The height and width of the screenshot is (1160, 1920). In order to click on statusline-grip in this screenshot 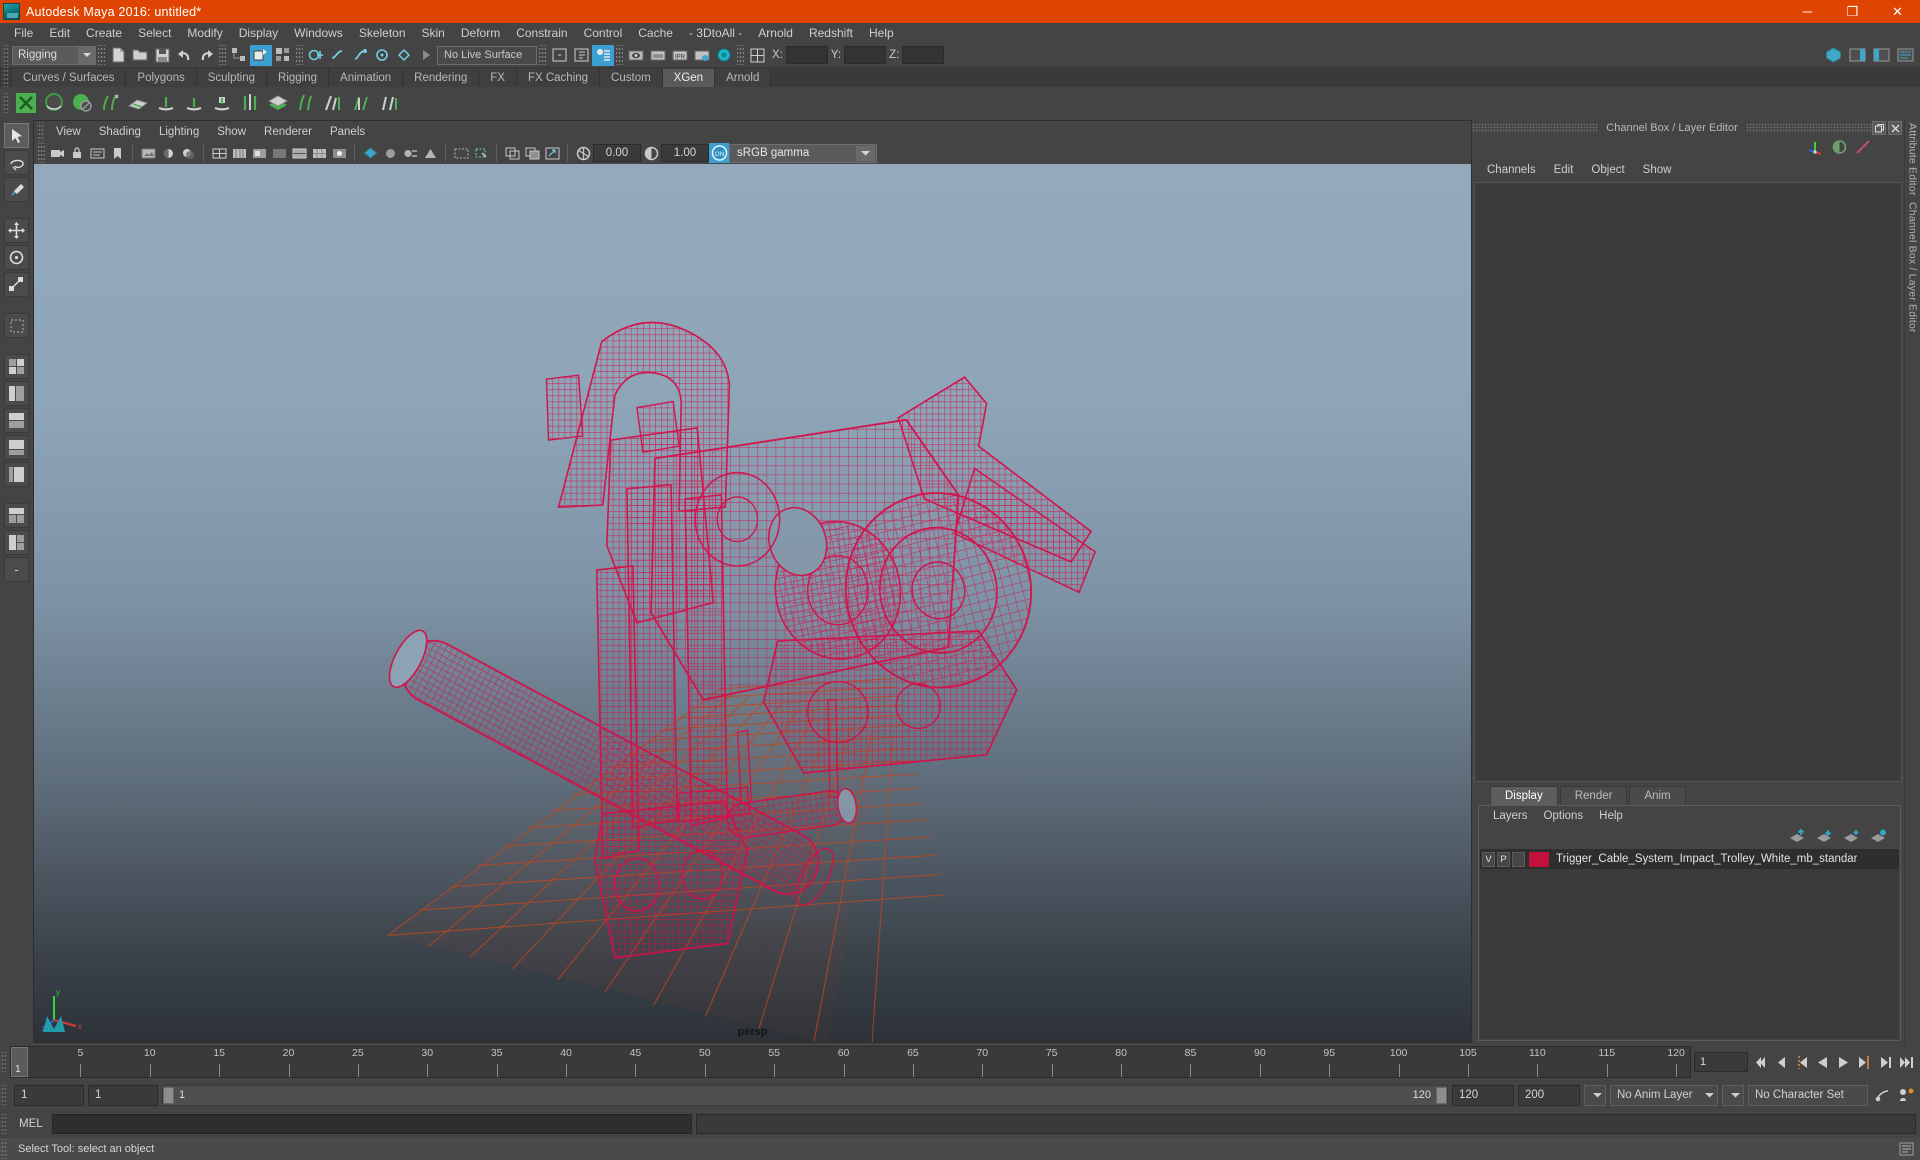, I will do `click(5, 55)`.